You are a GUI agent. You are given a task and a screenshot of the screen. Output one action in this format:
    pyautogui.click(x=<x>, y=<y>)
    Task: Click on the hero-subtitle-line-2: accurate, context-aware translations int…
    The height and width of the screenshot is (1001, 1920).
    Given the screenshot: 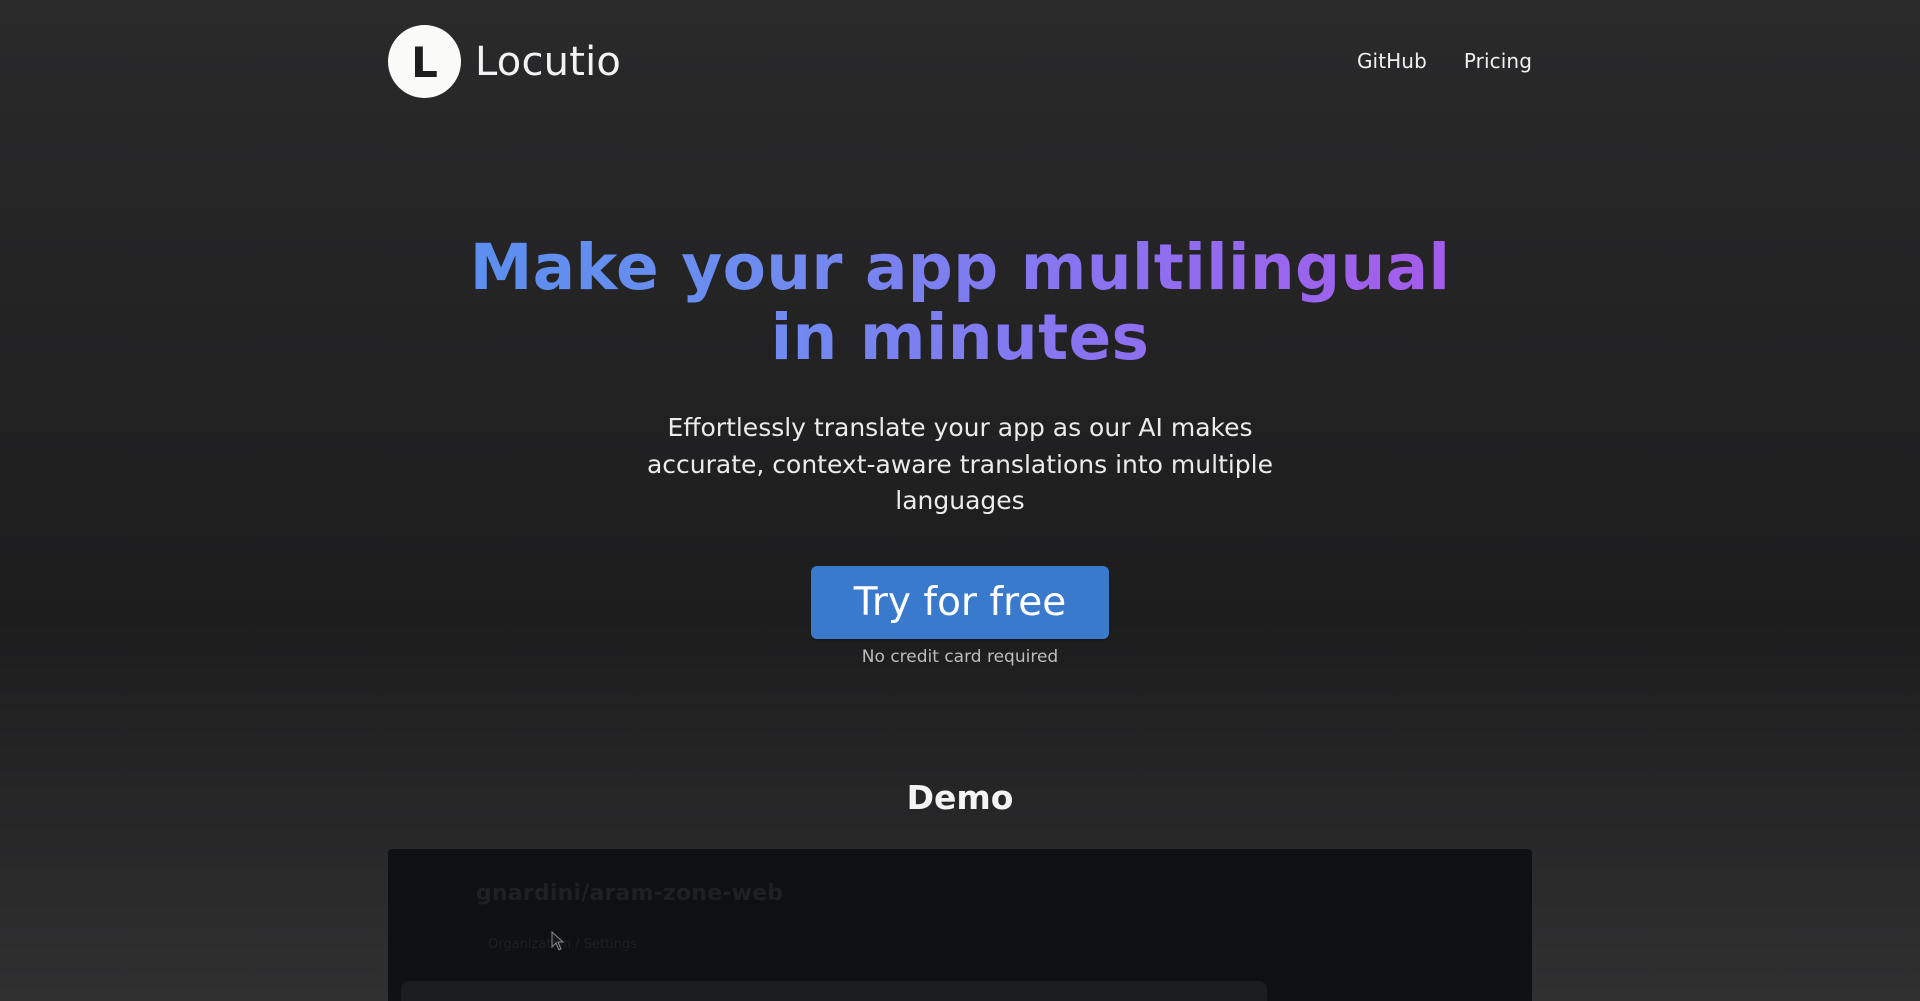 What is the action you would take?
    pyautogui.click(x=960, y=464)
    